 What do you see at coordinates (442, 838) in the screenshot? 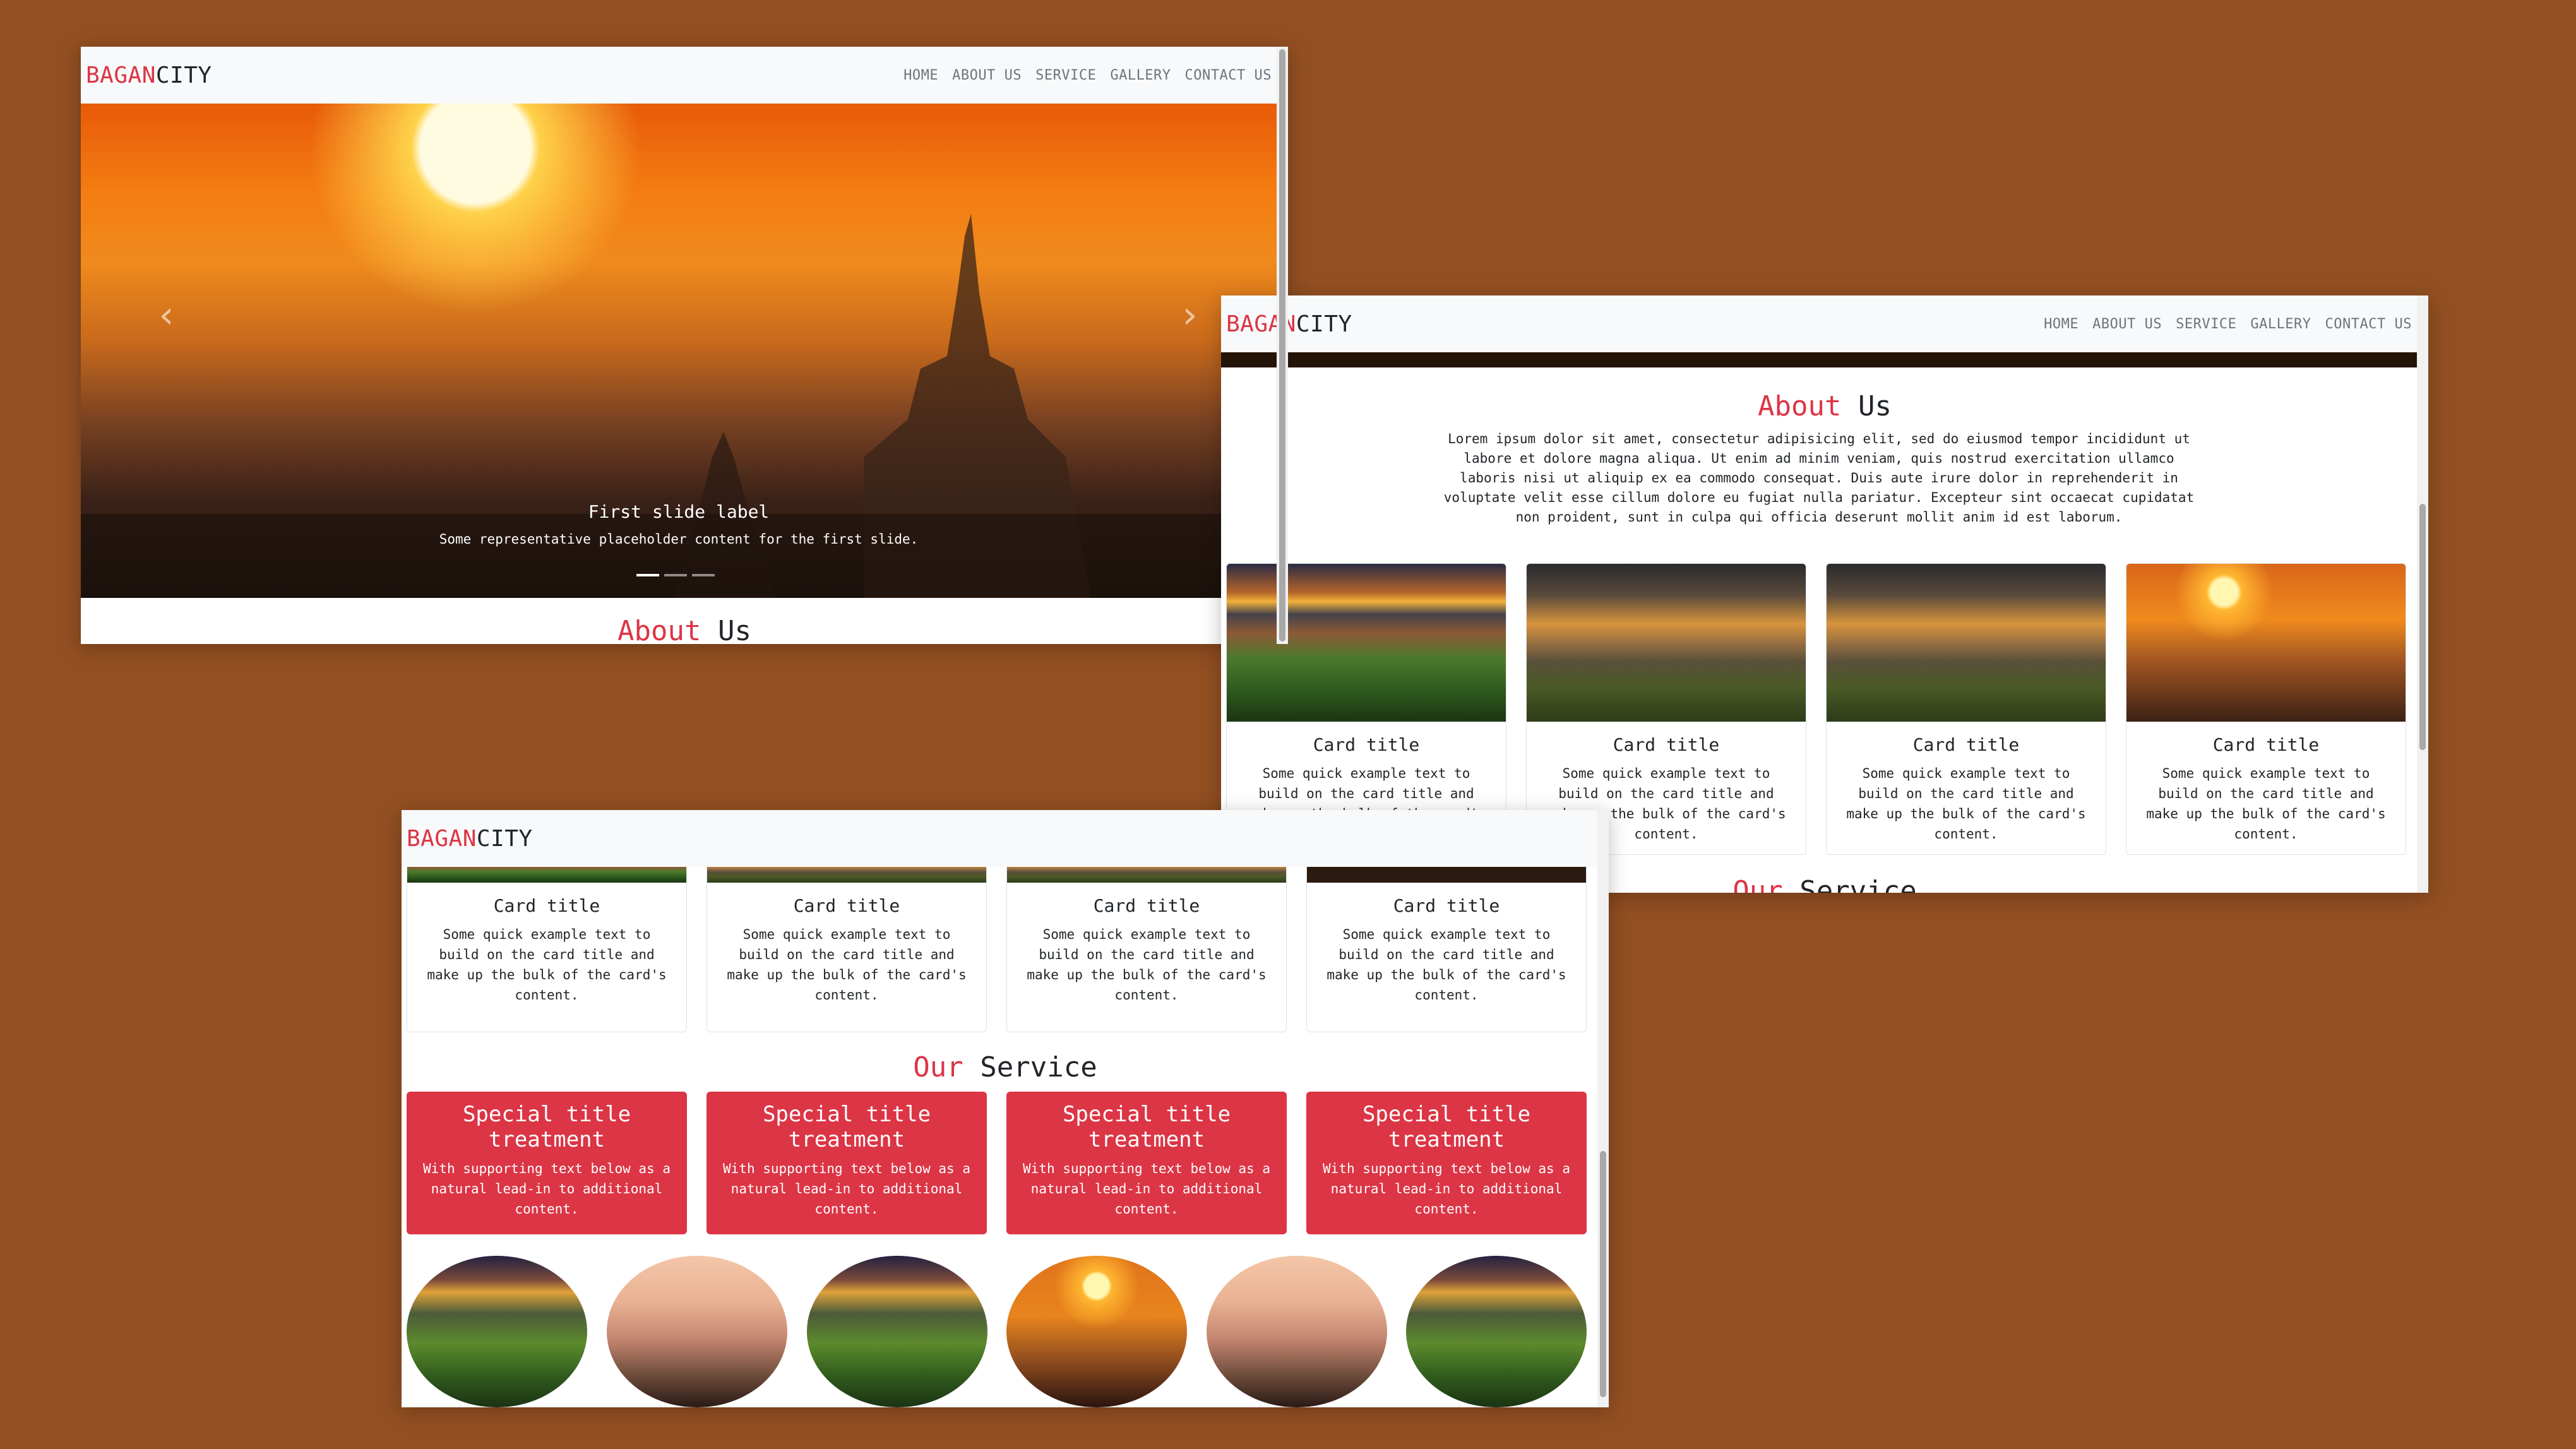
I see `brand-part-1: BAGAN` at bounding box center [442, 838].